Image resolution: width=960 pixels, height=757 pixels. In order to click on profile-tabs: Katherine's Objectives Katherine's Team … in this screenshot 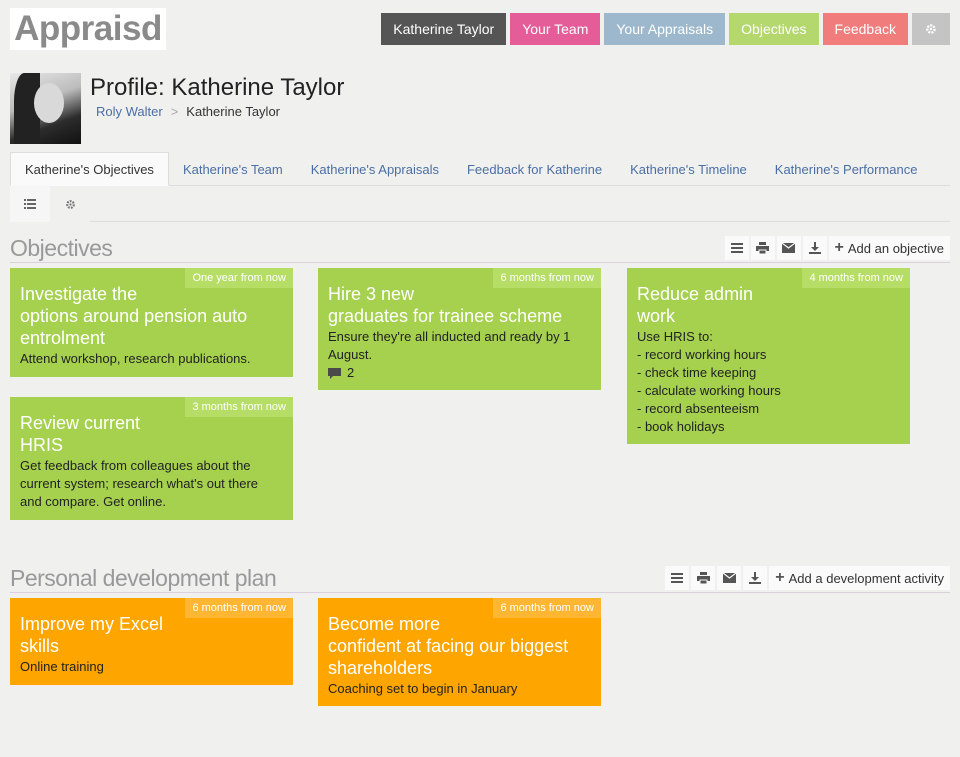, I will do `click(480, 169)`.